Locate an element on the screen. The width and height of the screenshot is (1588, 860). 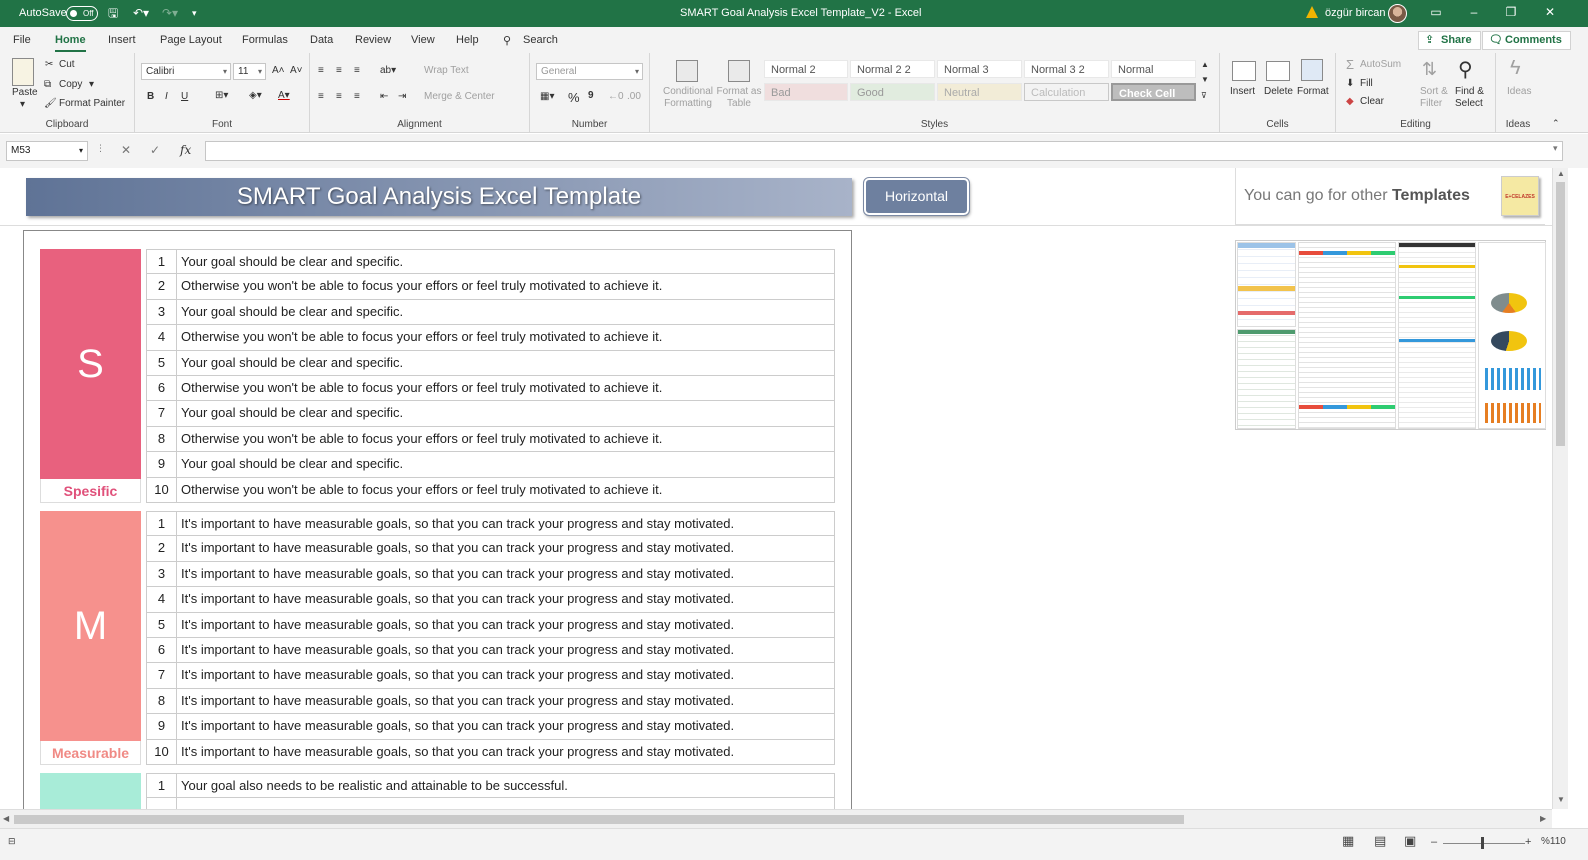
other-templates-text: You can go for other Templates is located at coordinates (1357, 196).